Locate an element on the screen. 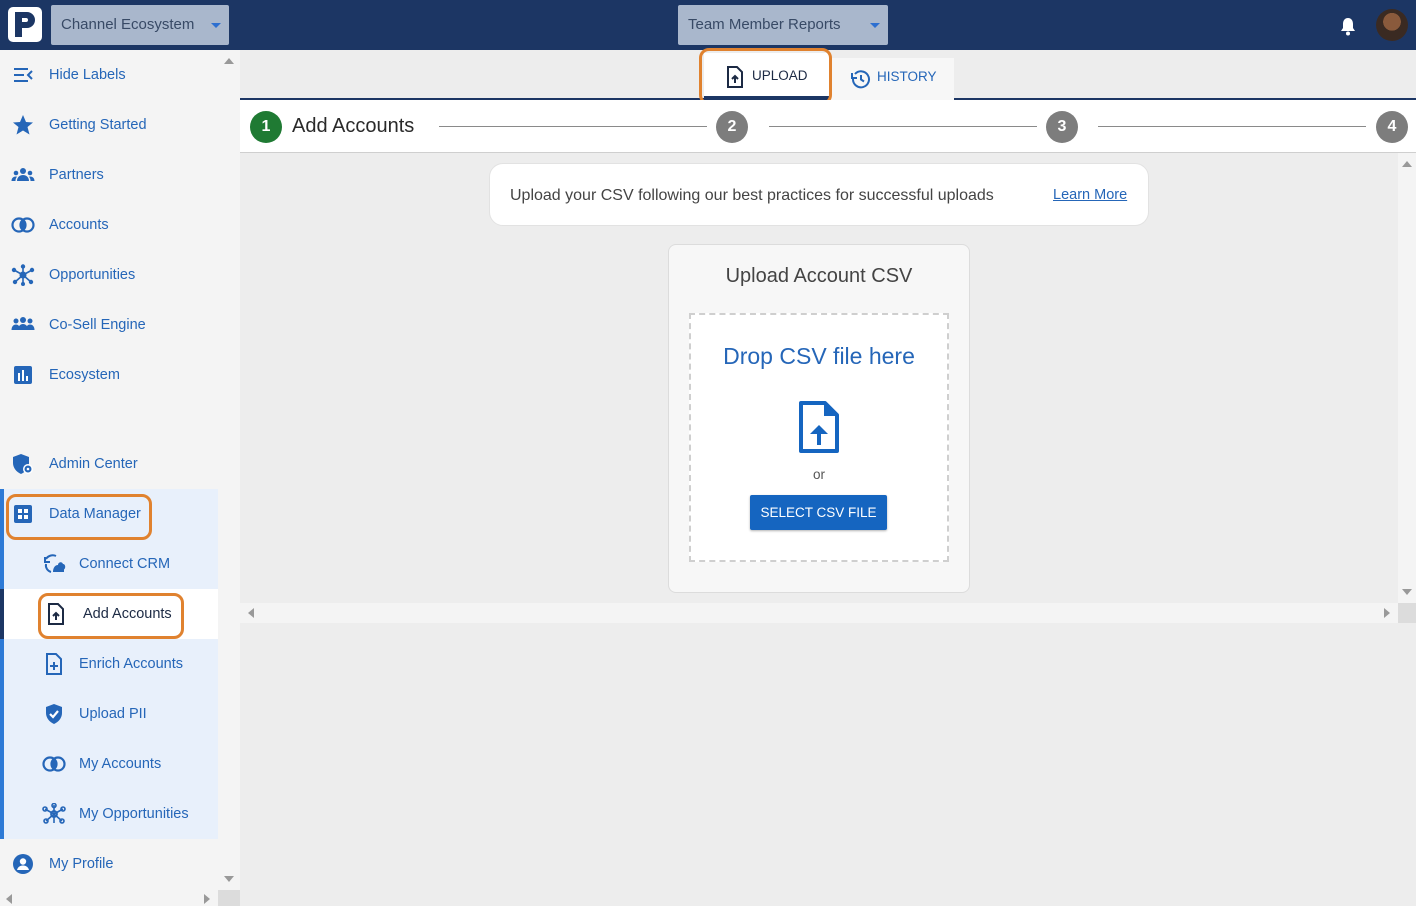 This screenshot has height=906, width=1416. sidebar-item-admin-center: Admin Center is located at coordinates (109, 464).